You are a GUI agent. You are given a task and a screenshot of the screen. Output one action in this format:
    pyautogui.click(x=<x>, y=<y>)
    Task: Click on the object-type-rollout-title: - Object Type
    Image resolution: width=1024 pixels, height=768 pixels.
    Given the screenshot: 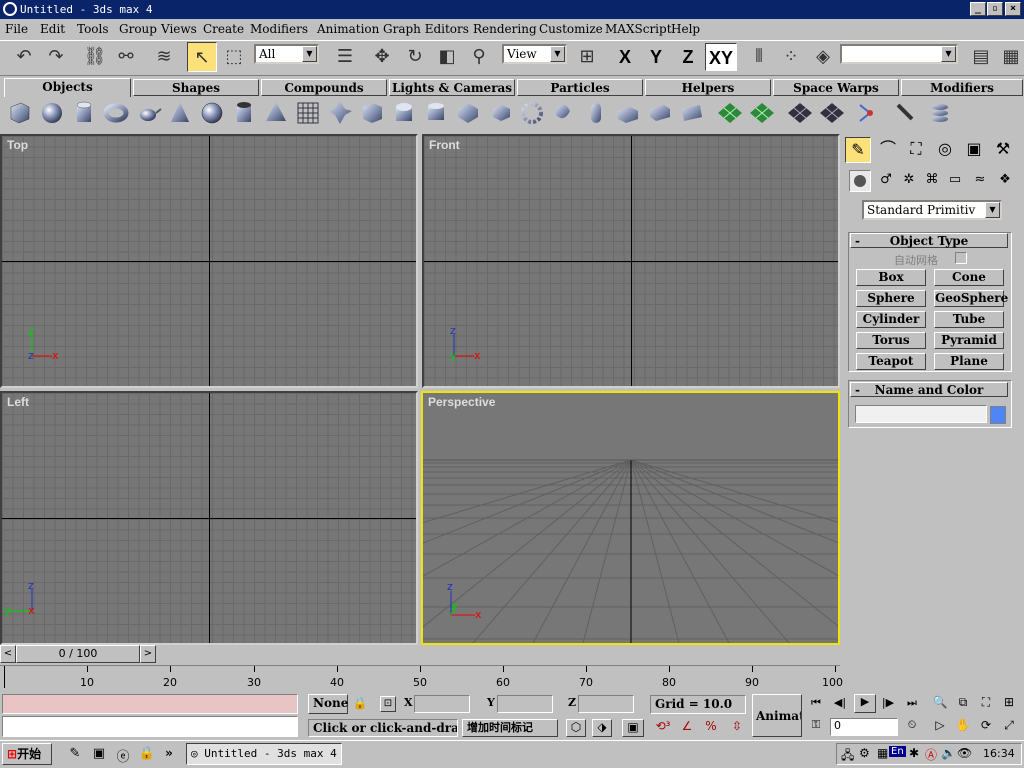 What is the action you would take?
    pyautogui.click(x=929, y=240)
    